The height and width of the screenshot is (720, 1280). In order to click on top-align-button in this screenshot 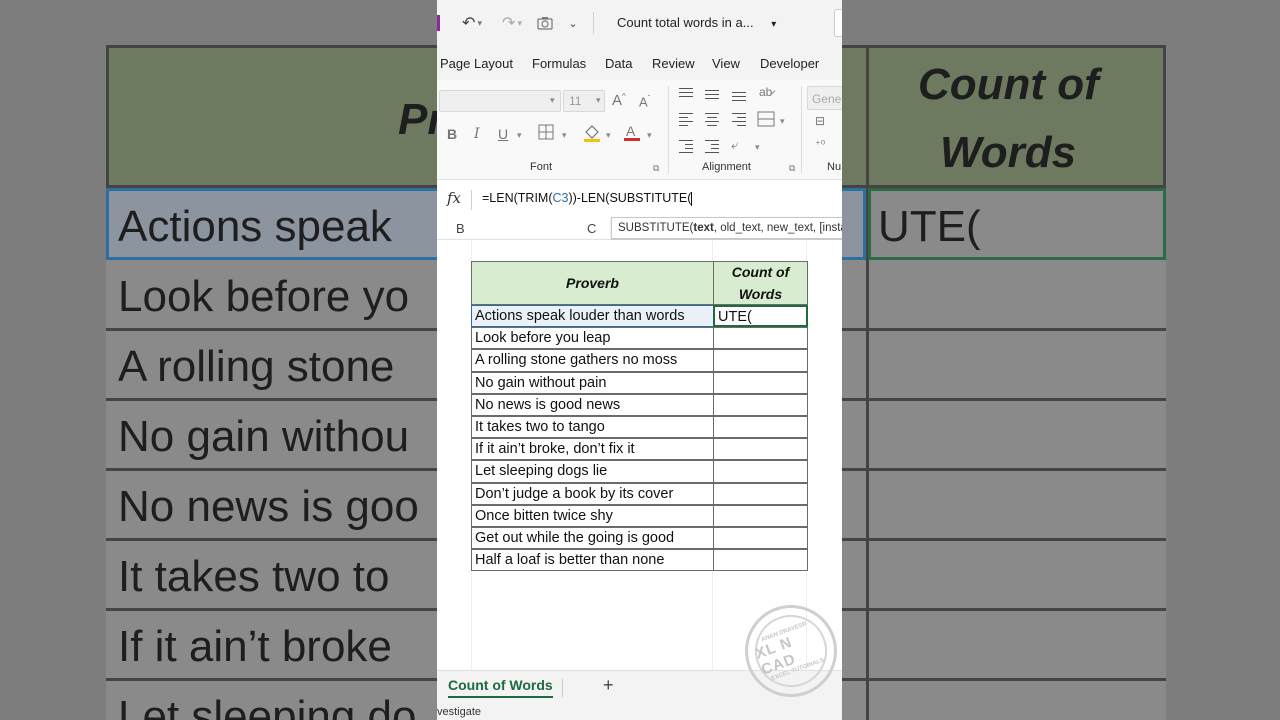, I will do `click(687, 95)`.